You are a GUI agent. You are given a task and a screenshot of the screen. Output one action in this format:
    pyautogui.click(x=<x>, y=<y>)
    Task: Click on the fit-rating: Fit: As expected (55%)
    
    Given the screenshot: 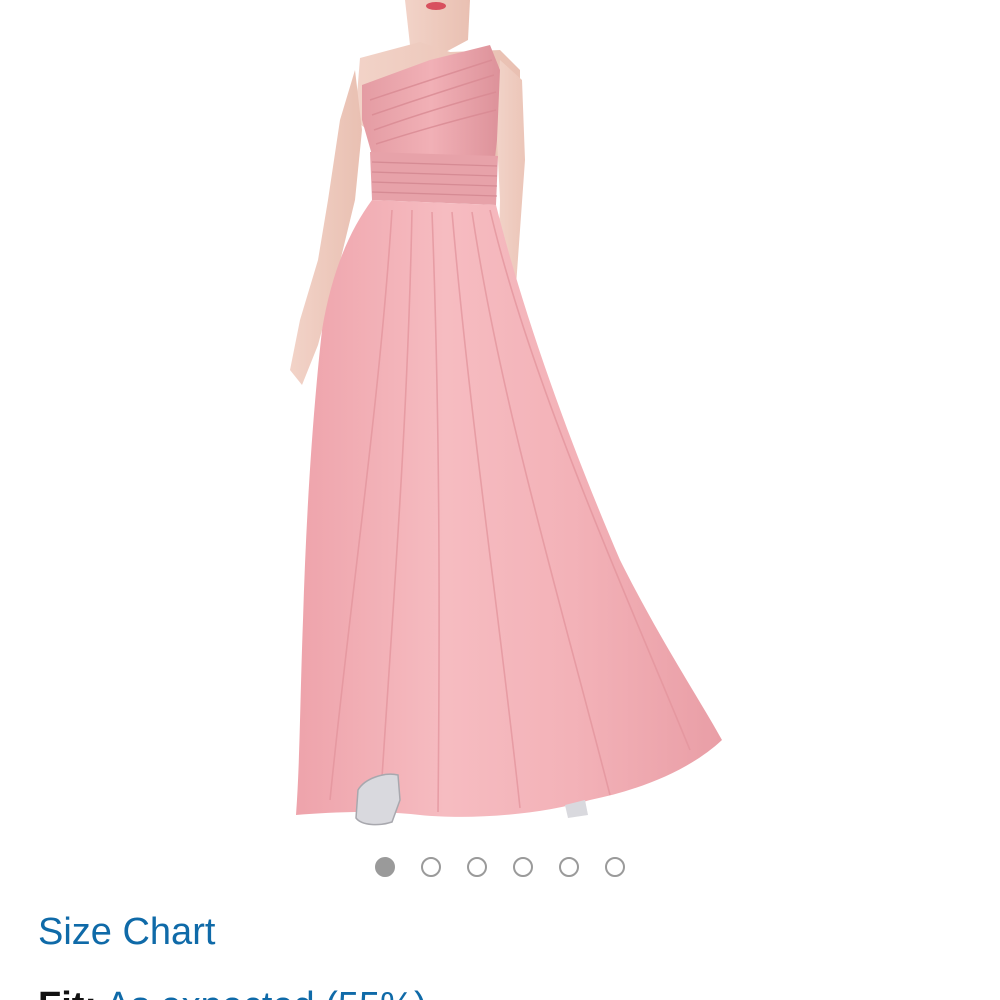 What is the action you would take?
    pyautogui.click(x=232, y=991)
    